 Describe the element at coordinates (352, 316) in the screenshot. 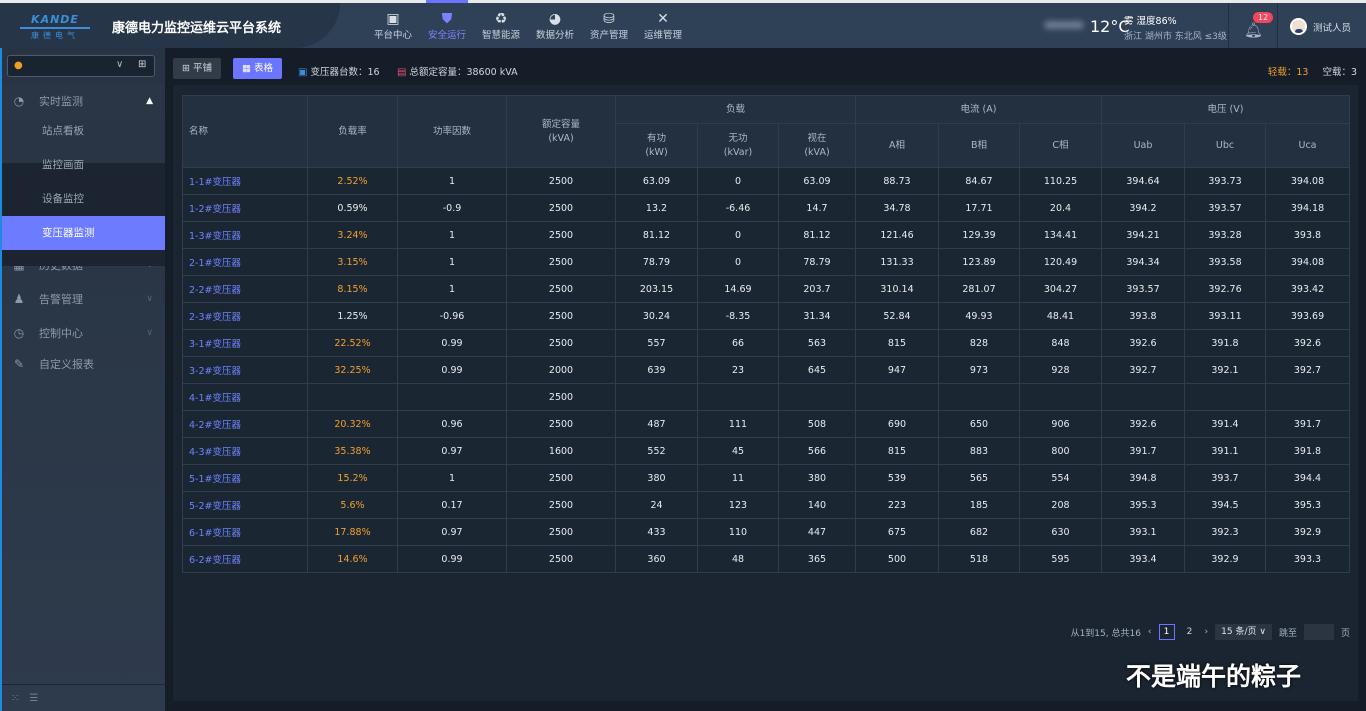

I see `table-cell: 1.25%` at that location.